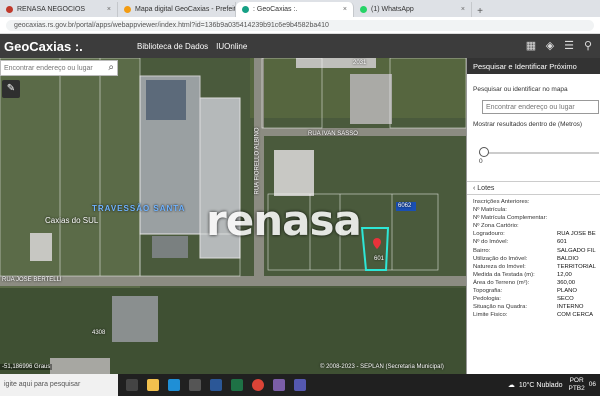 Image resolution: width=600 pixels, height=396 pixels. What do you see at coordinates (540, 107) in the screenshot?
I see `panel-search-input` at bounding box center [540, 107].